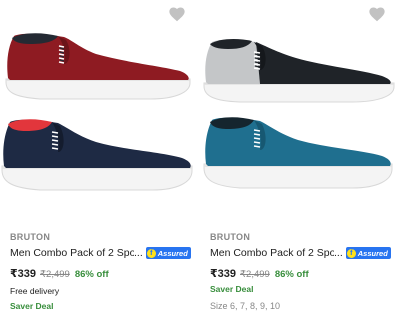 This screenshot has height=312, width=400. Describe the element at coordinates (35, 291) in the screenshot. I see `delivery-info: Free delivery` at that location.